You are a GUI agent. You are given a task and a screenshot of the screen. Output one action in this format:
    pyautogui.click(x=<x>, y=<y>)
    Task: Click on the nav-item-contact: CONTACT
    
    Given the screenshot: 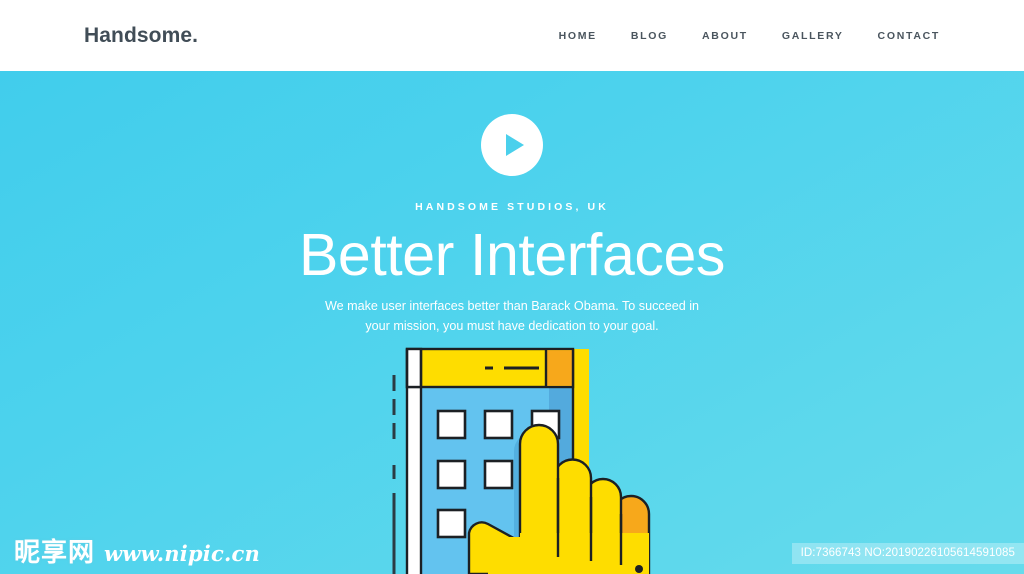 What is the action you would take?
    pyautogui.click(x=909, y=36)
    